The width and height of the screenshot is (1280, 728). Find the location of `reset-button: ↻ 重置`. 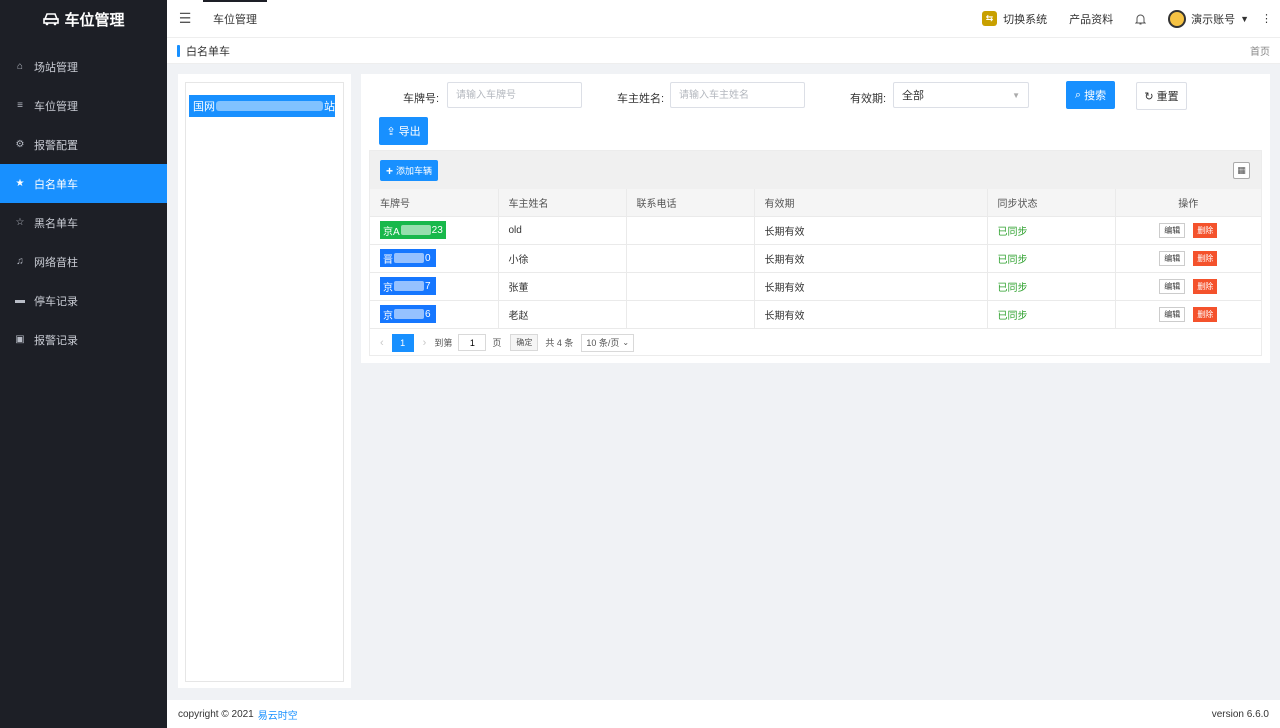

reset-button: ↻ 重置 is located at coordinates (1161, 96).